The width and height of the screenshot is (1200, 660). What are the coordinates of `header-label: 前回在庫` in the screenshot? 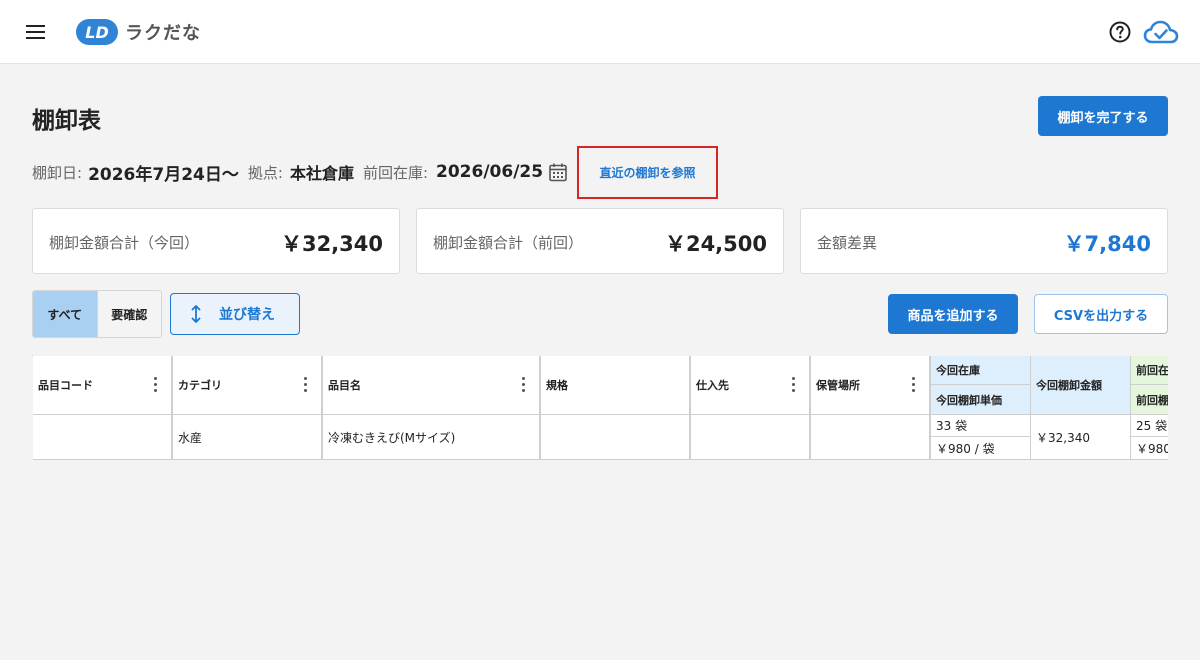 It's located at (1152, 370).